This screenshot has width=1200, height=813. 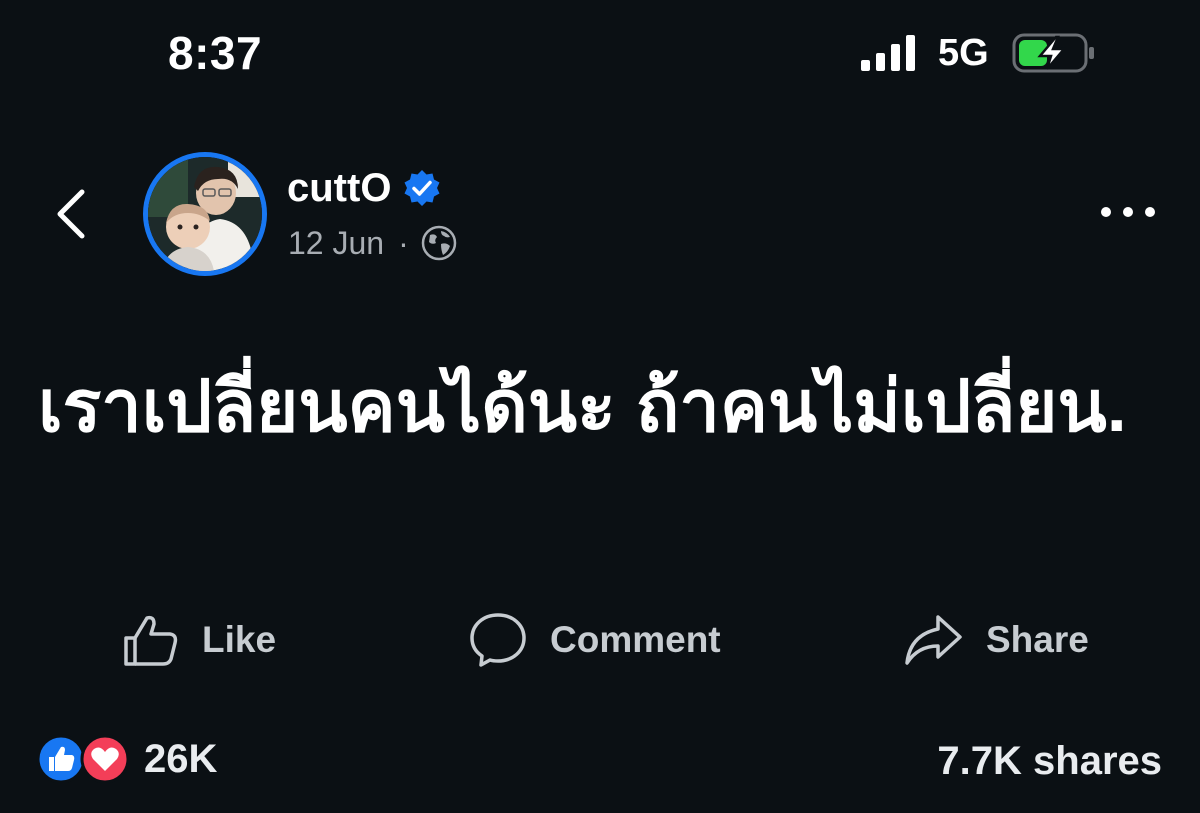 I want to click on author-row: cuttO, so click(x=364, y=188).